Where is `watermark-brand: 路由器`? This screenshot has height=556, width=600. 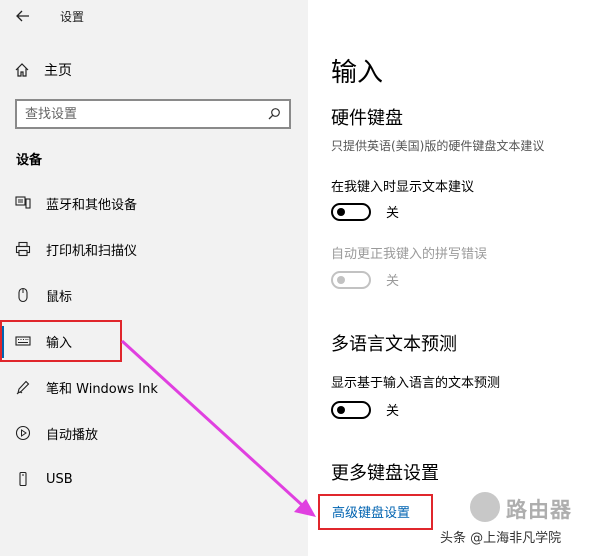
watermark-brand: 路由器 is located at coordinates (539, 510).